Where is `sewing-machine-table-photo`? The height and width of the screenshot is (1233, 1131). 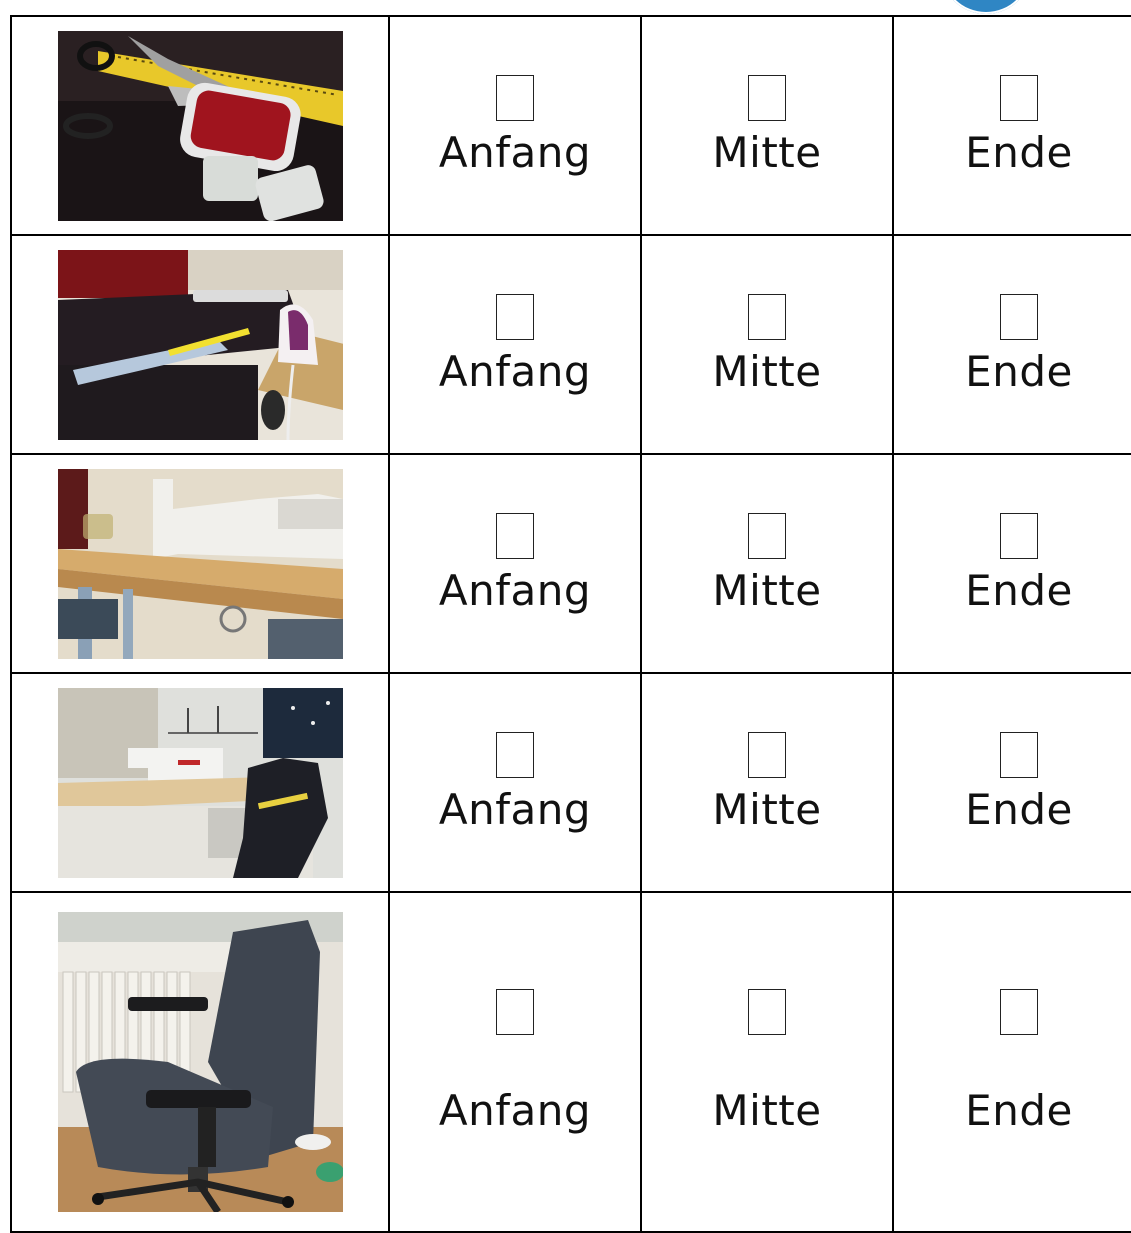
sewing-machine-table-photo is located at coordinates (200, 563).